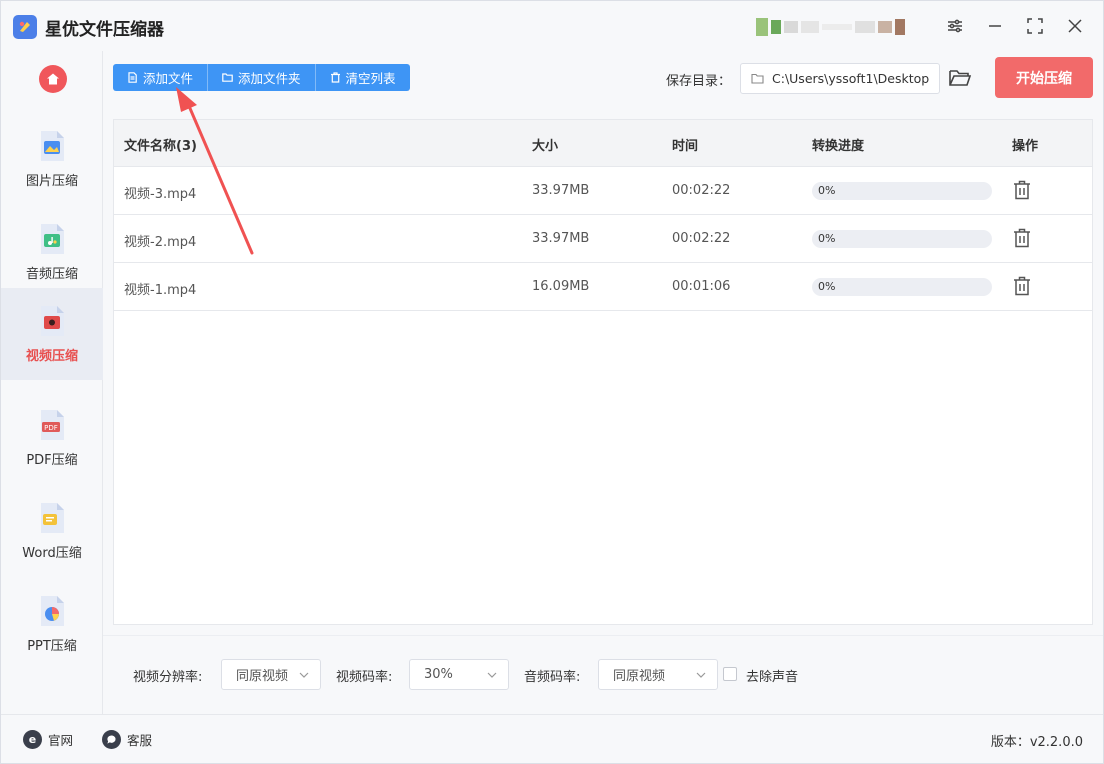 This screenshot has width=1104, height=764. I want to click on trash-icon, so click(335, 77).